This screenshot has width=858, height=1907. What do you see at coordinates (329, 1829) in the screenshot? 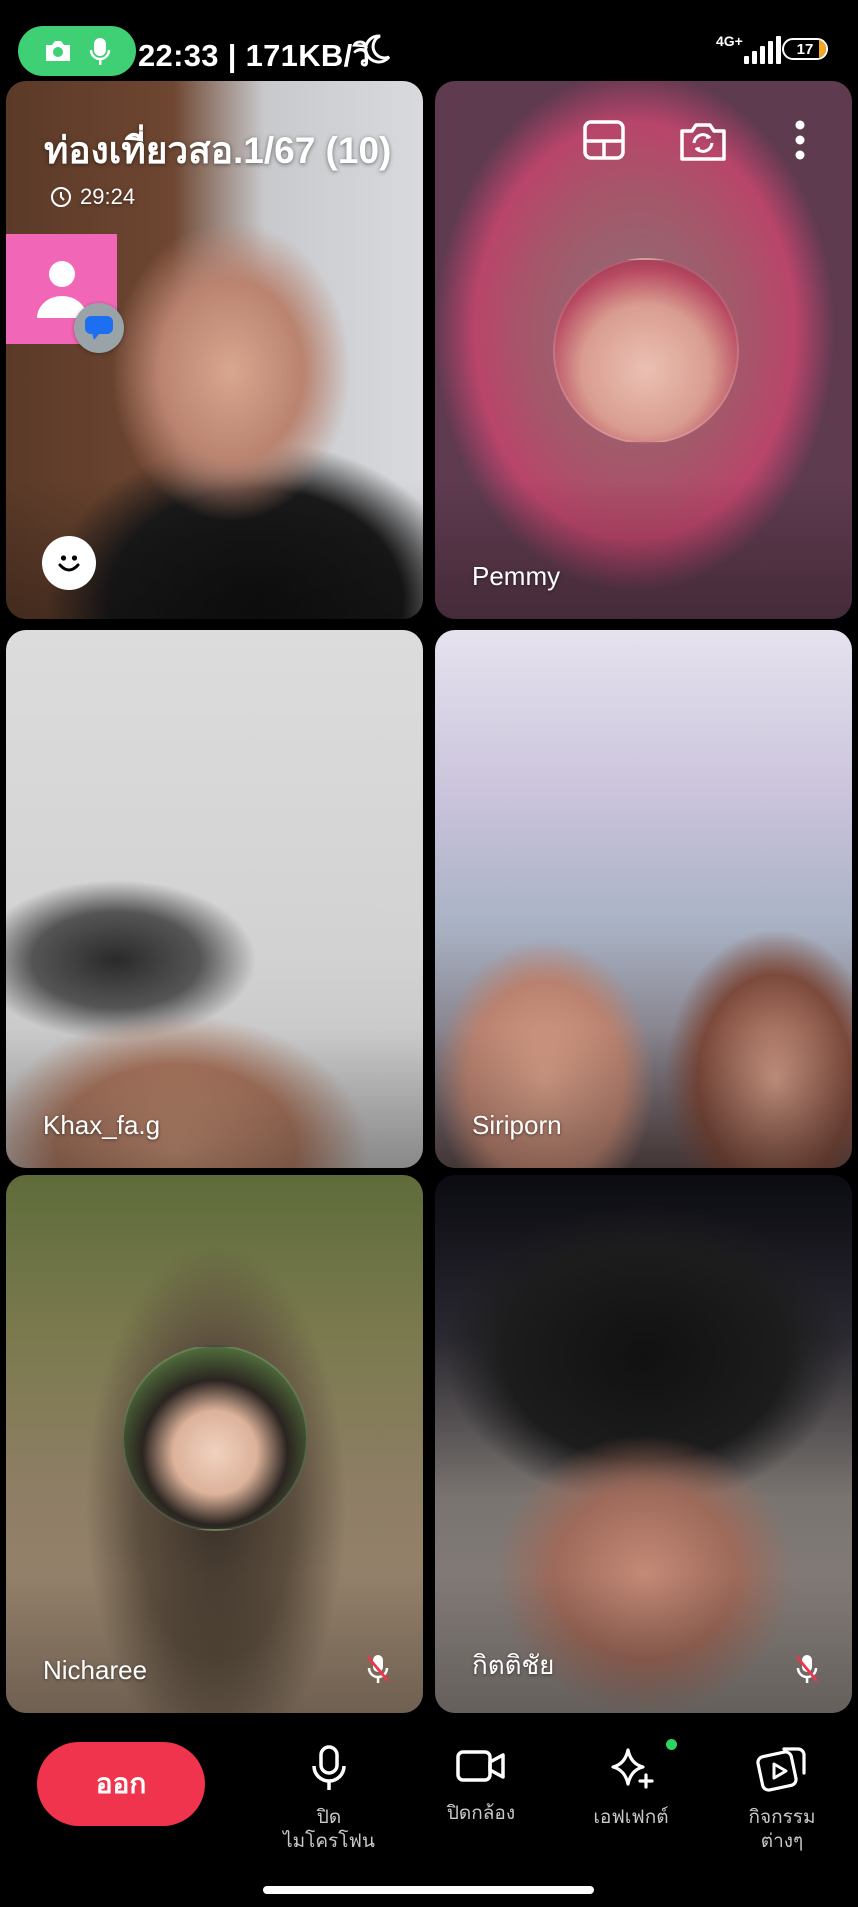
I see `mute-mic-label: ปิด ไมโครโฟน` at bounding box center [329, 1829].